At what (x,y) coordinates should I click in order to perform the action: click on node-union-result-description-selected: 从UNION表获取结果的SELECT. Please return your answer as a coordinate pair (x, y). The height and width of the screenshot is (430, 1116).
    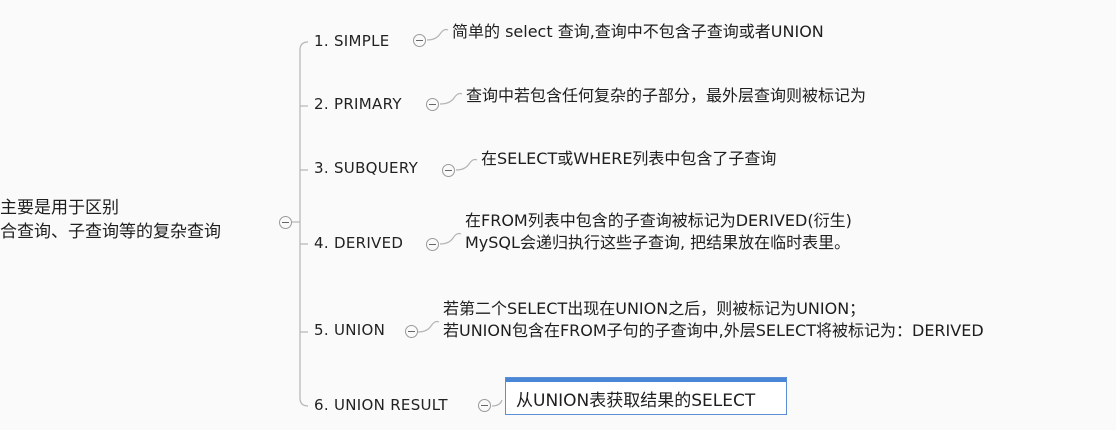
    Looking at the image, I should click on (646, 396).